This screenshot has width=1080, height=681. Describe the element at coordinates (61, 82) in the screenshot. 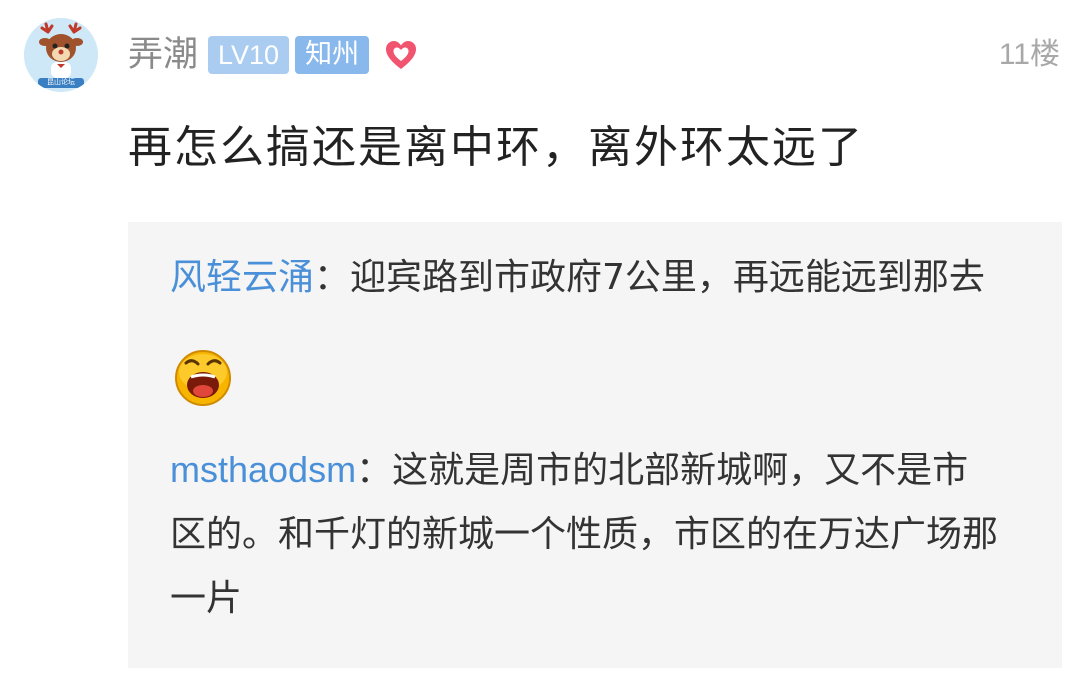

I see `avatar-caption: 昆山论坛` at that location.